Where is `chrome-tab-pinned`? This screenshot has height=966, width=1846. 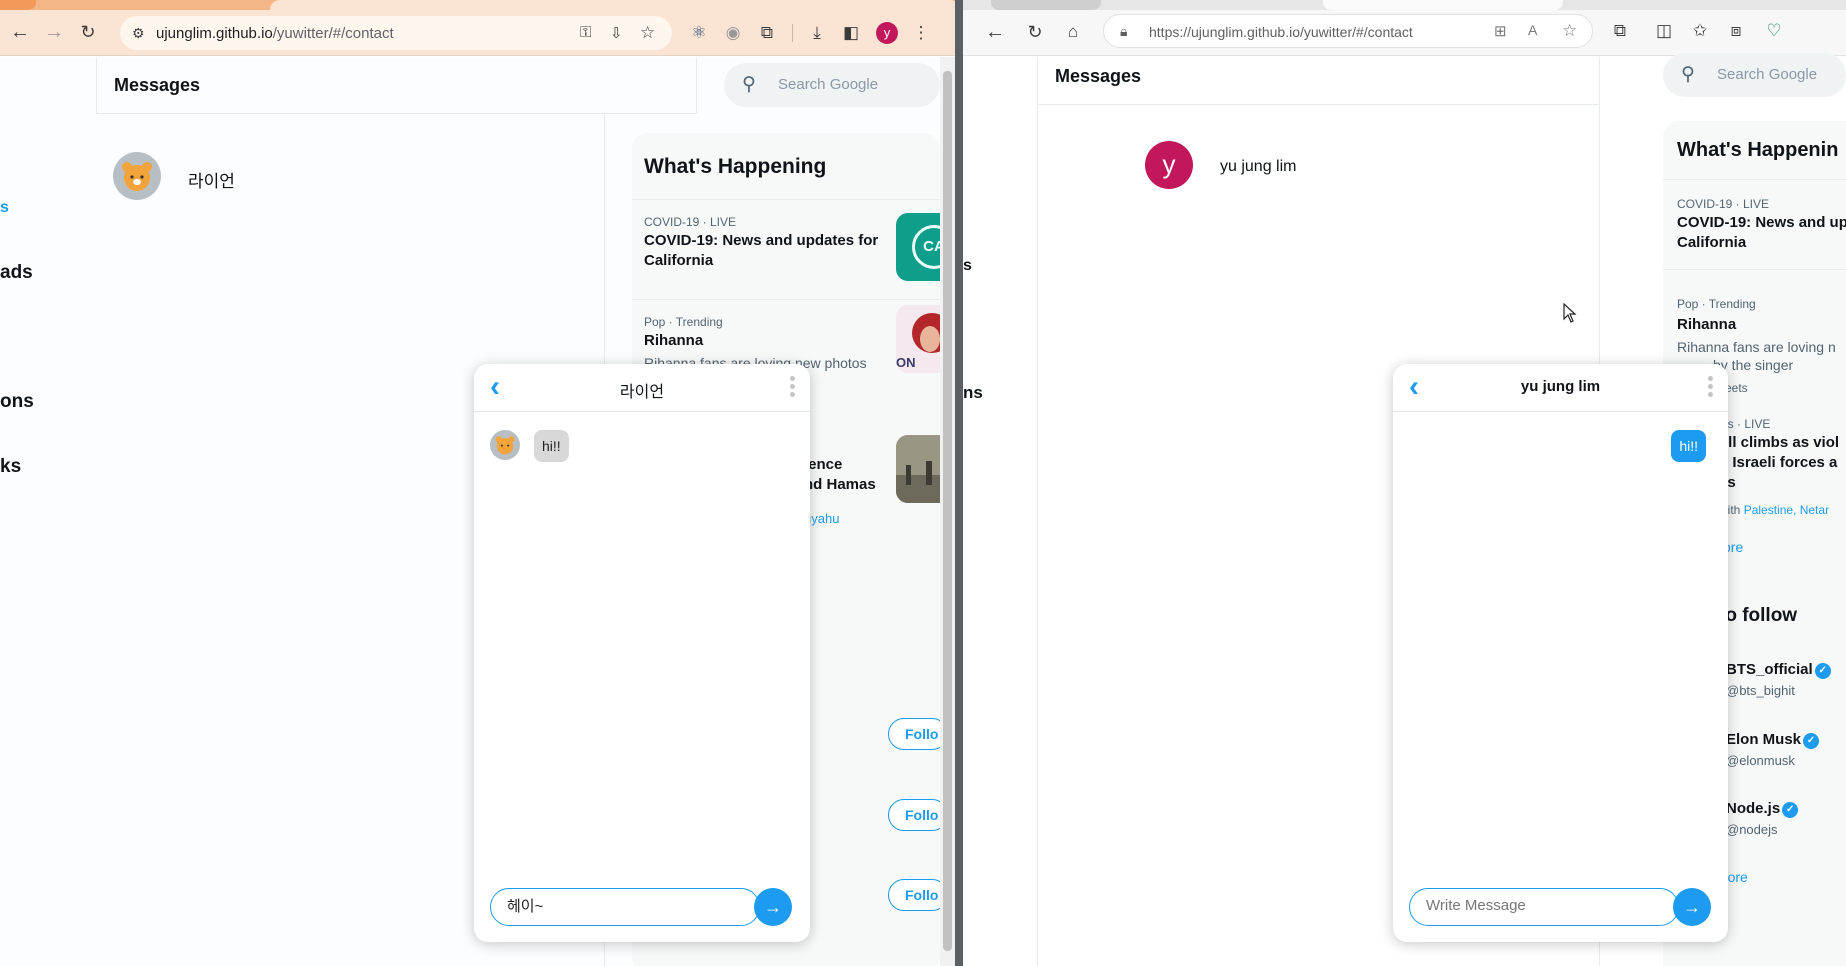
chrome-tab-pinned is located at coordinates (18, 5).